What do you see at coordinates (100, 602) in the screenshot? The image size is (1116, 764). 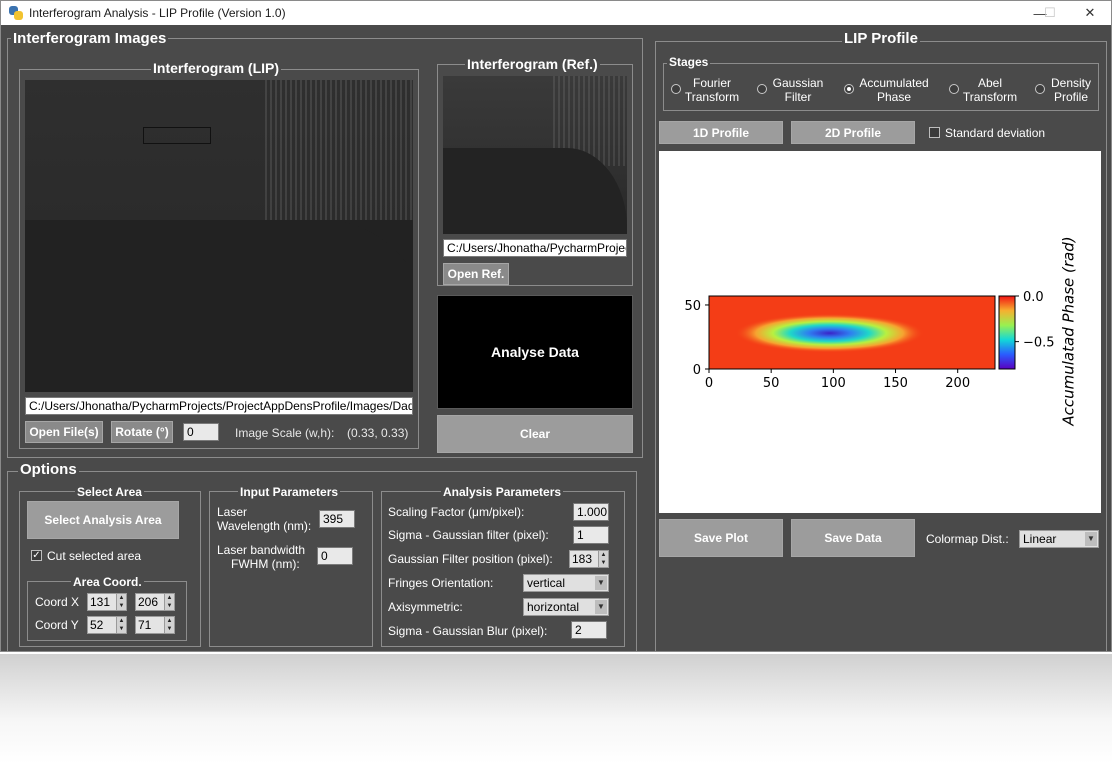 I see `coord-x1-value: 131` at bounding box center [100, 602].